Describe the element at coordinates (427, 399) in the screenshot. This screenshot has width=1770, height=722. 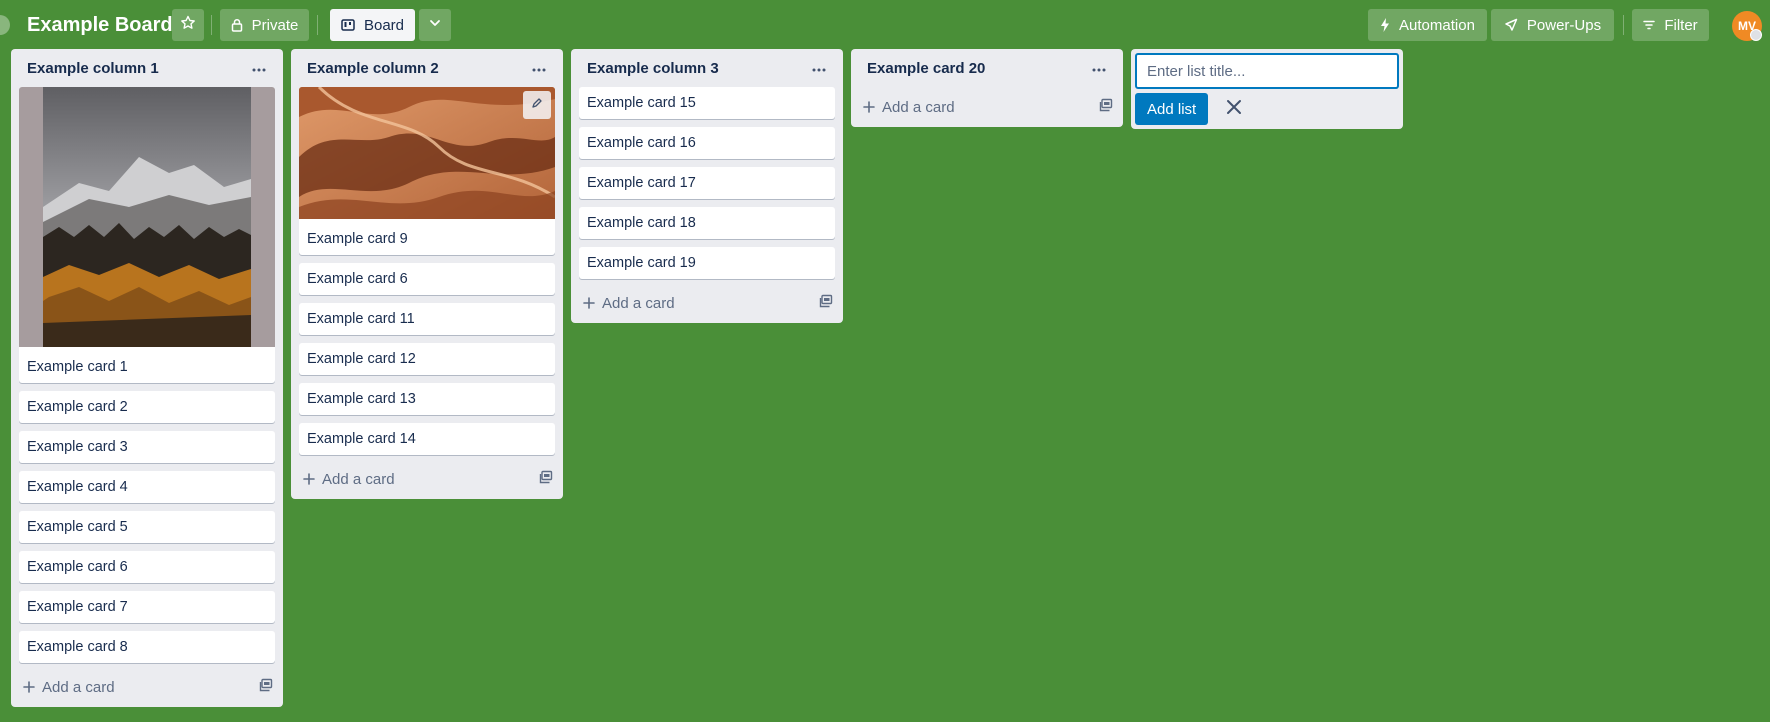
I see `list-card: Example card 13` at that location.